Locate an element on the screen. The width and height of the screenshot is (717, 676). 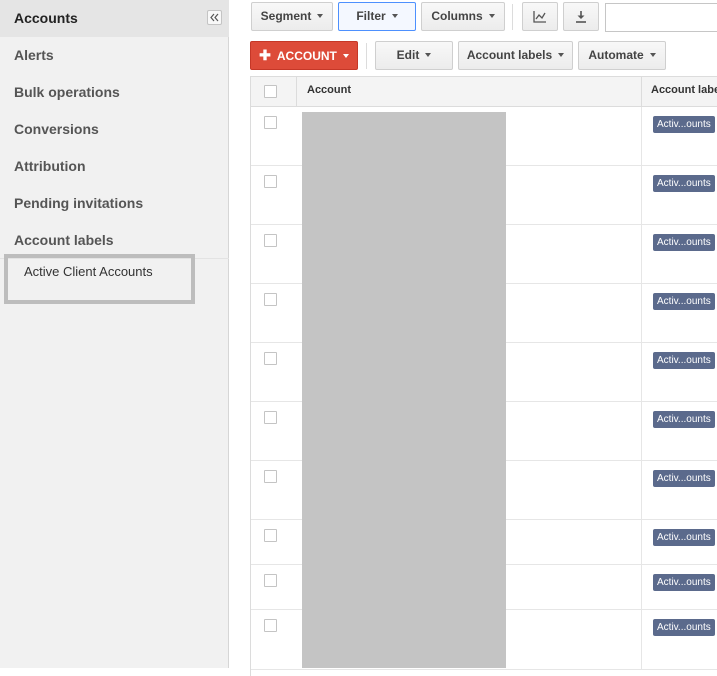
column-header-account-labels: Account labels is located at coordinates (684, 90).